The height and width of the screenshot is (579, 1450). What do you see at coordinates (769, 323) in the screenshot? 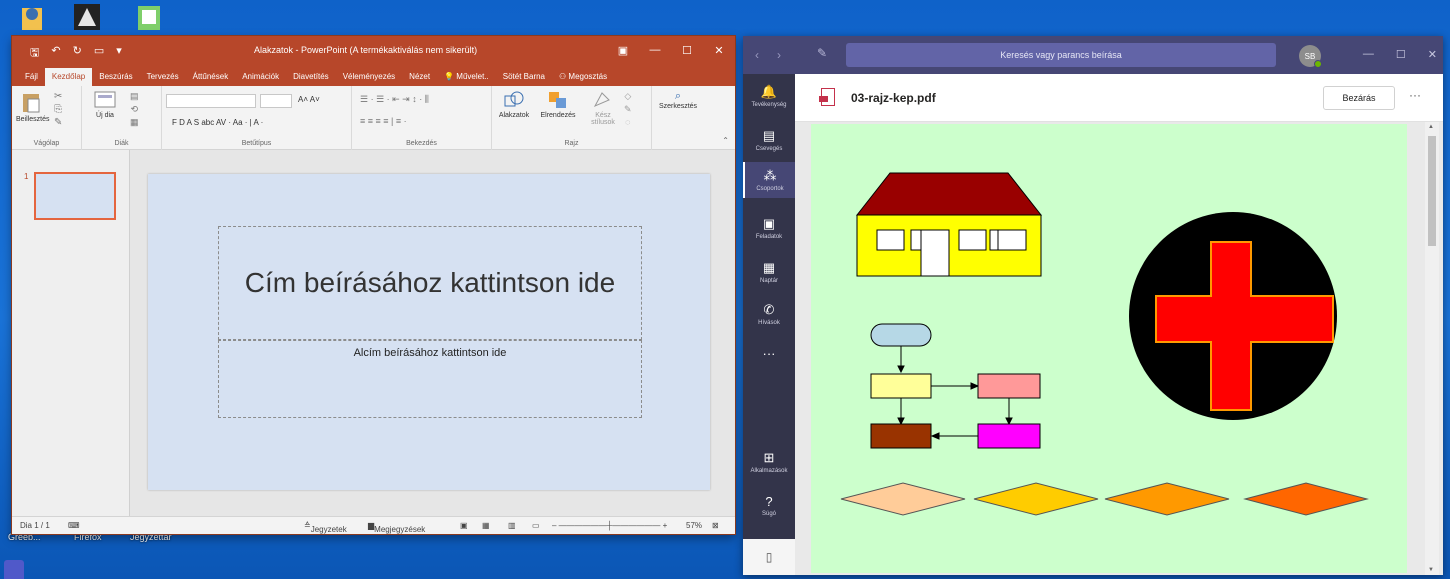
I see `rail-label-calls: Hívások` at bounding box center [769, 323].